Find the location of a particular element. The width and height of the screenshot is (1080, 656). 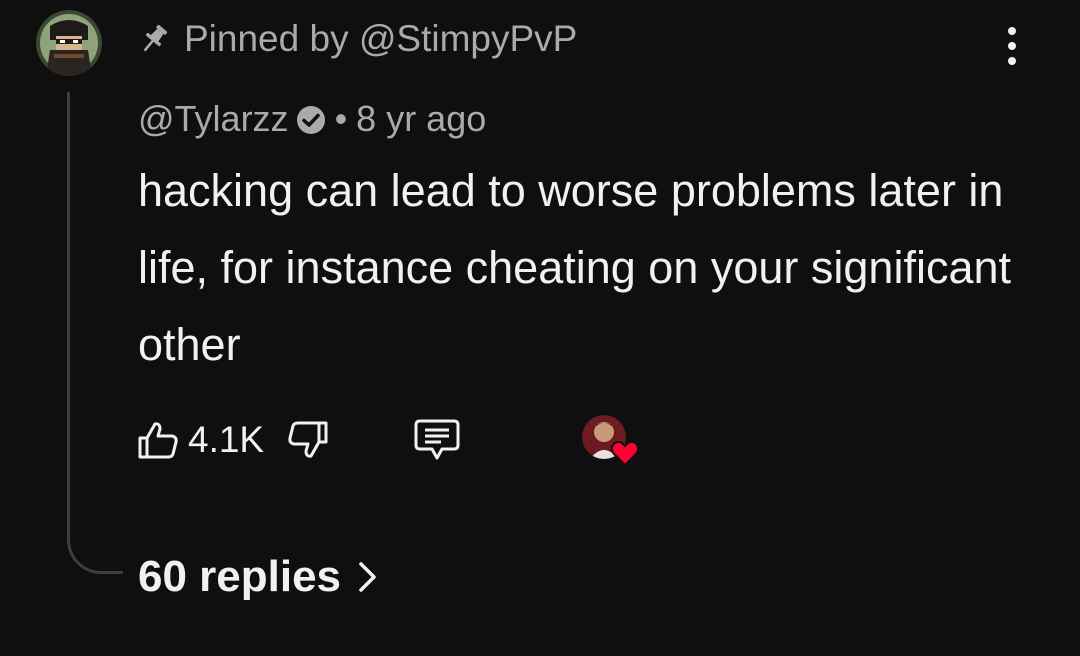

comment-actions: 4.1K is located at coordinates (299, 440).